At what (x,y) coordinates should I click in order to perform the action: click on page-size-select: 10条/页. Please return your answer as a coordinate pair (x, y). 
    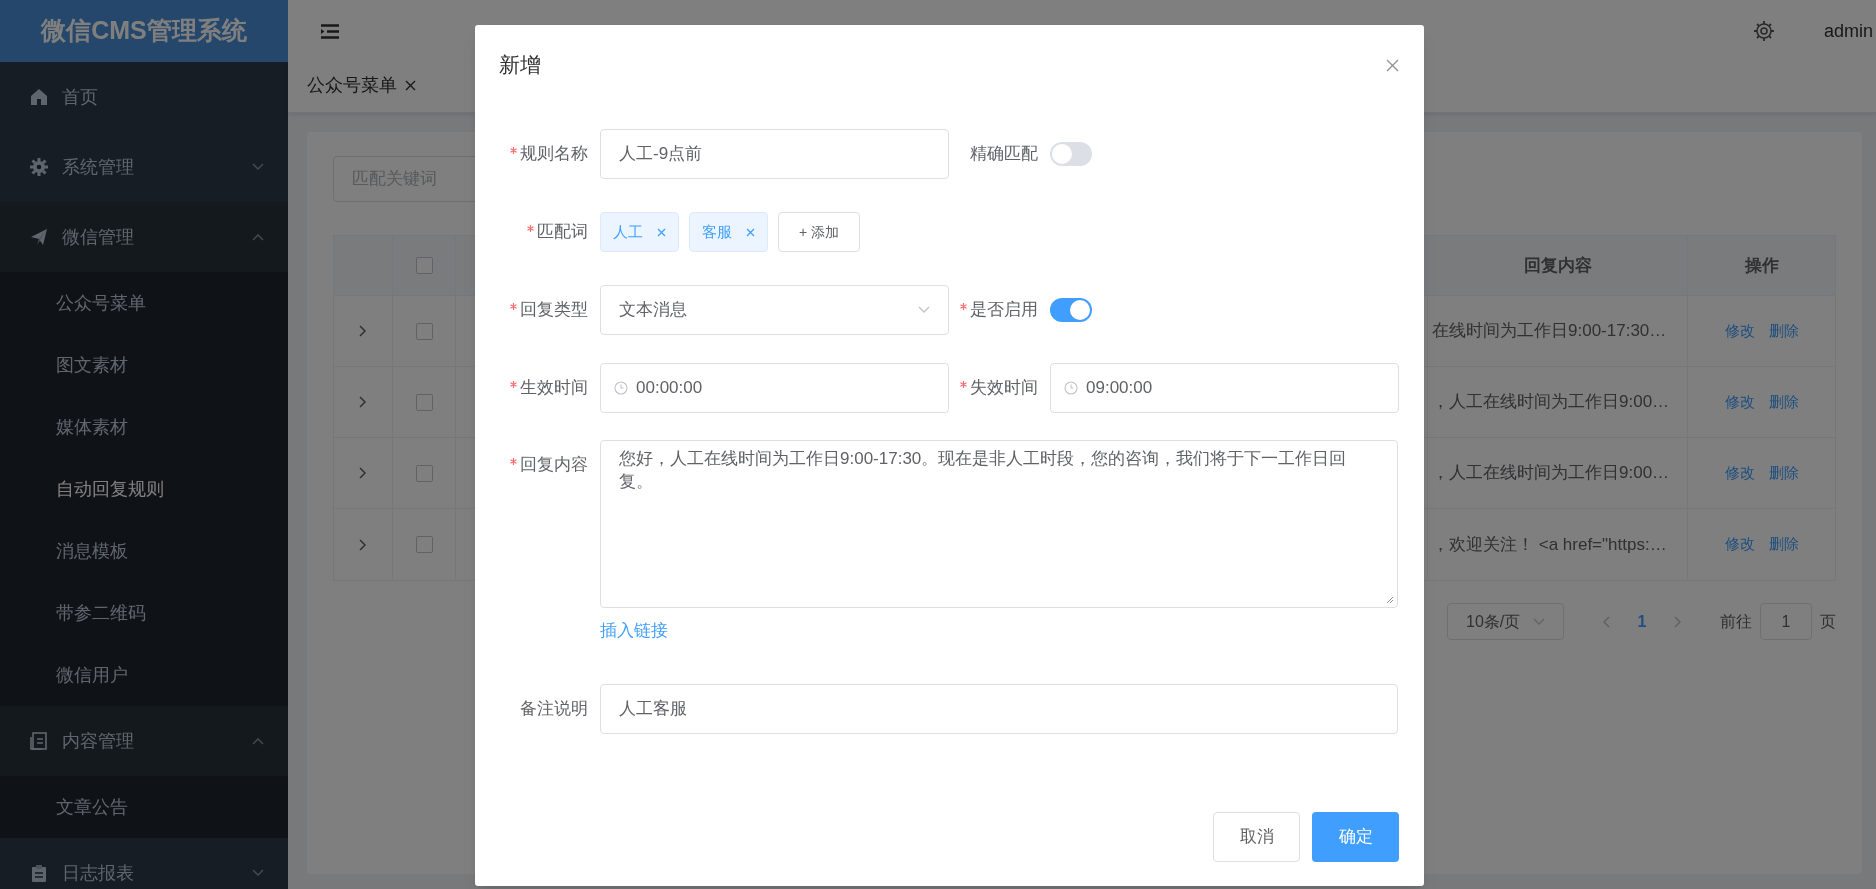
    Looking at the image, I should click on (1506, 621).